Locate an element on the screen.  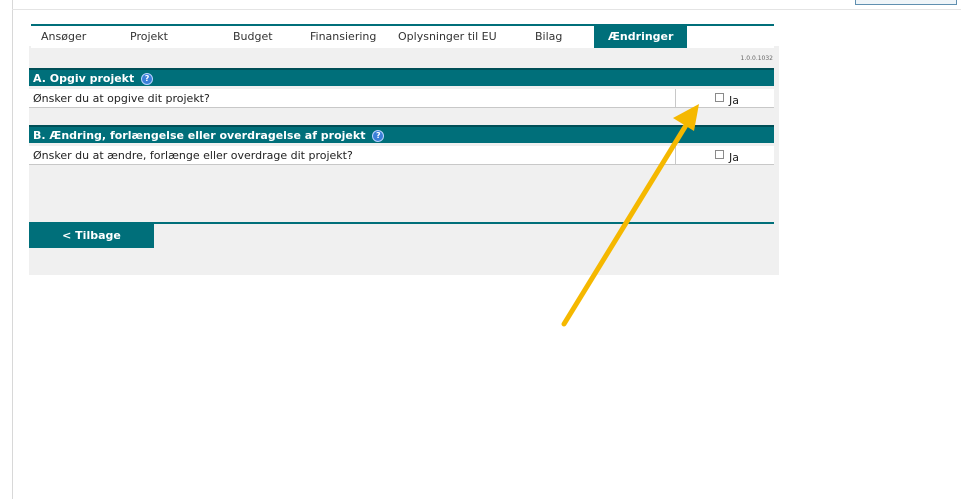
annotation-arrow is located at coordinates (630, 215).